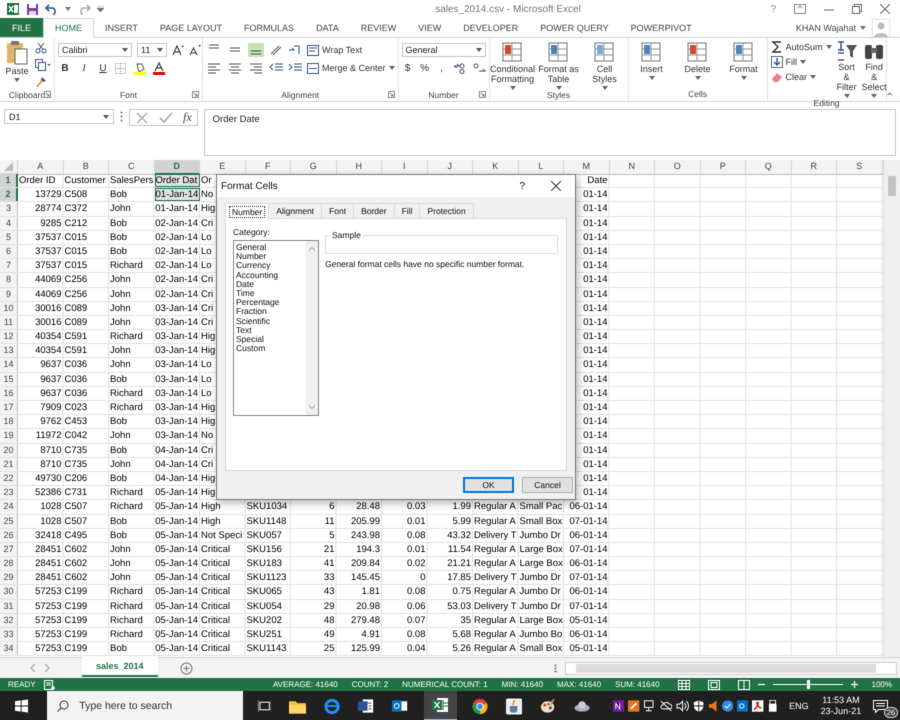 This screenshot has height=720, width=900. What do you see at coordinates (9, 635) in the screenshot?
I see `row-header: 33` at bounding box center [9, 635].